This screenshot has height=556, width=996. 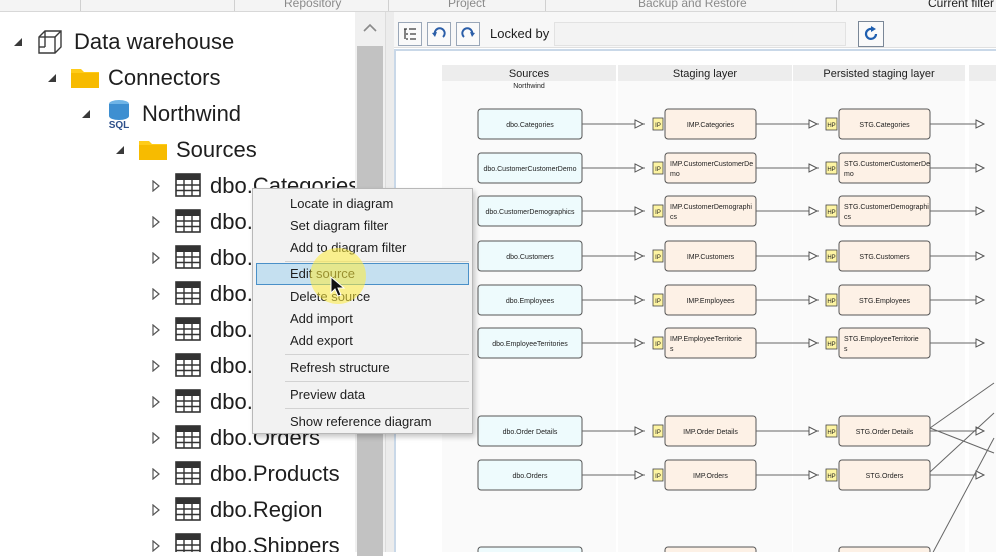 I want to click on folder-icon, so click(x=84, y=78).